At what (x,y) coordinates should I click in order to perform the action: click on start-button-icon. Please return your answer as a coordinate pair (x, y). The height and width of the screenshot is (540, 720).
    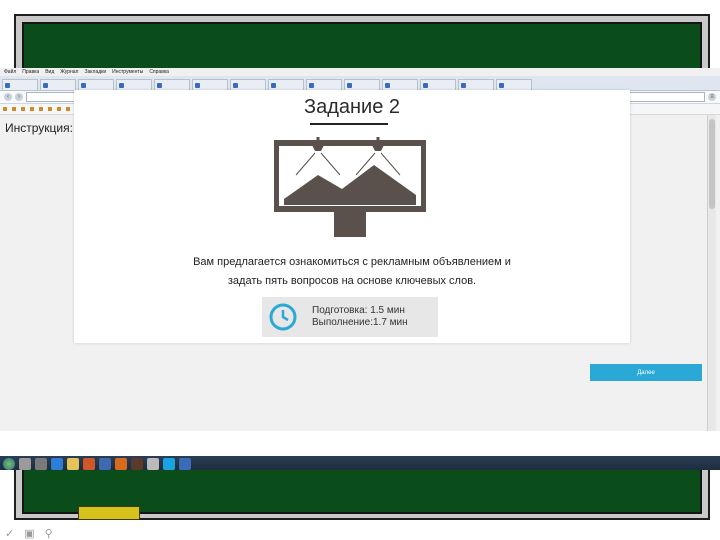
    Looking at the image, I should click on (9, 464).